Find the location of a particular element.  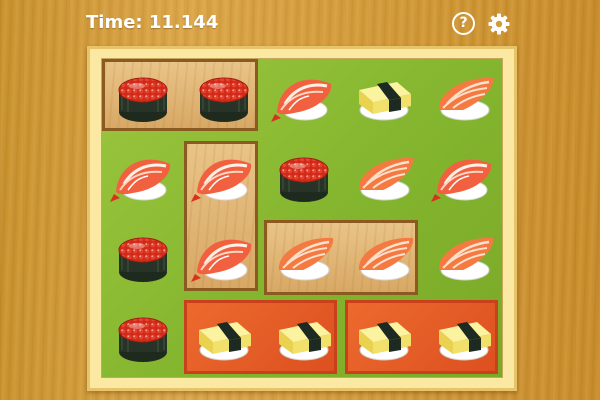

question-circle-icon: ? is located at coordinates (463, 23).